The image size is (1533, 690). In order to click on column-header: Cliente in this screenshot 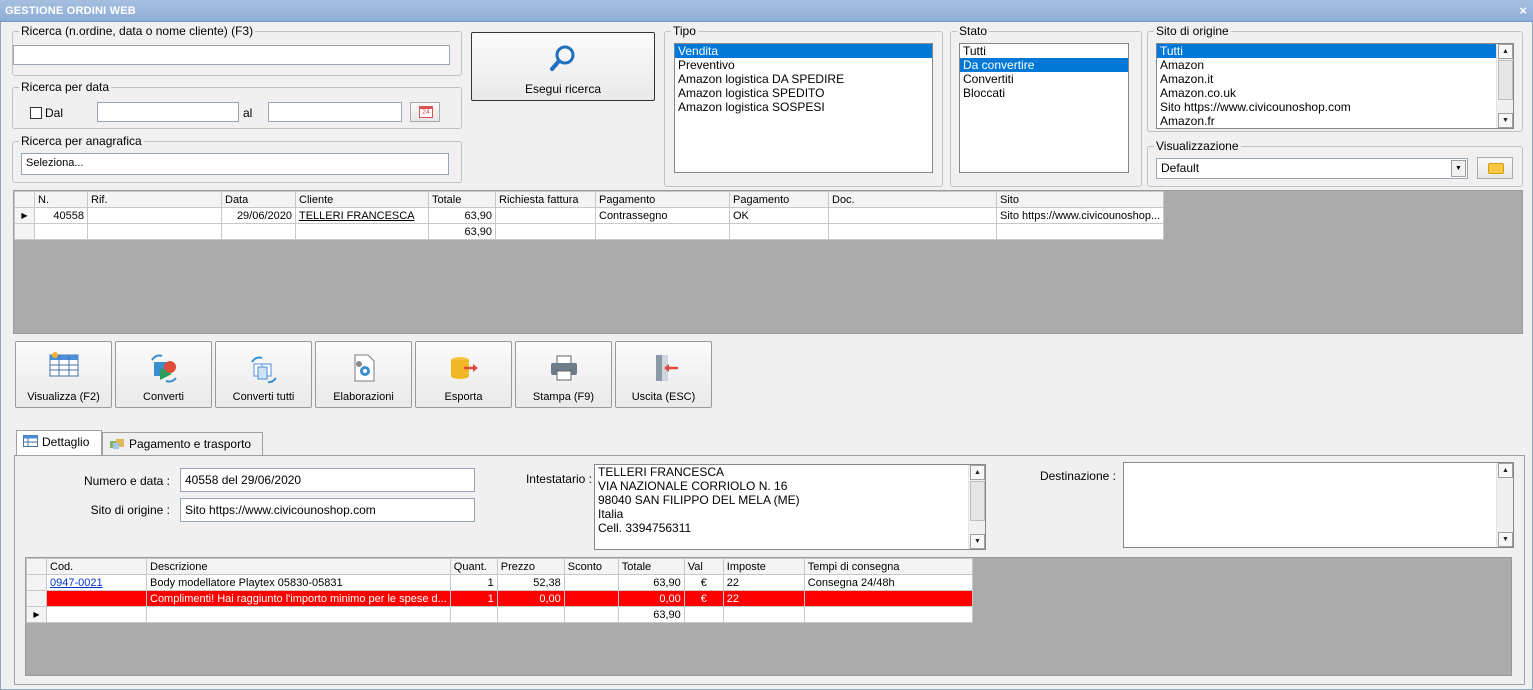, I will do `click(362, 199)`.